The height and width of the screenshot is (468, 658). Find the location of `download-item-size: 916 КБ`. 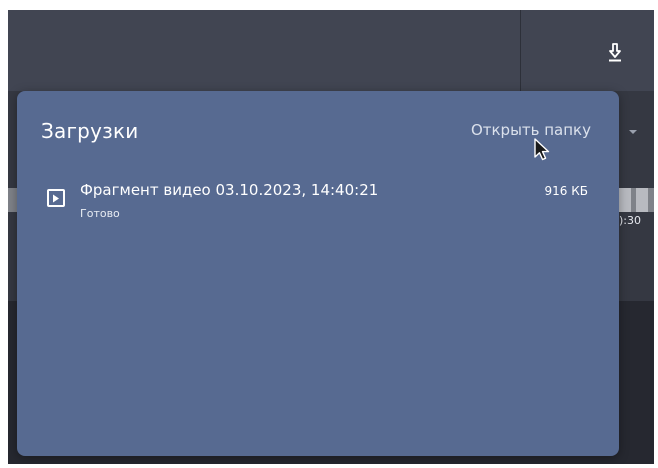

download-item-size: 916 КБ is located at coordinates (566, 191).